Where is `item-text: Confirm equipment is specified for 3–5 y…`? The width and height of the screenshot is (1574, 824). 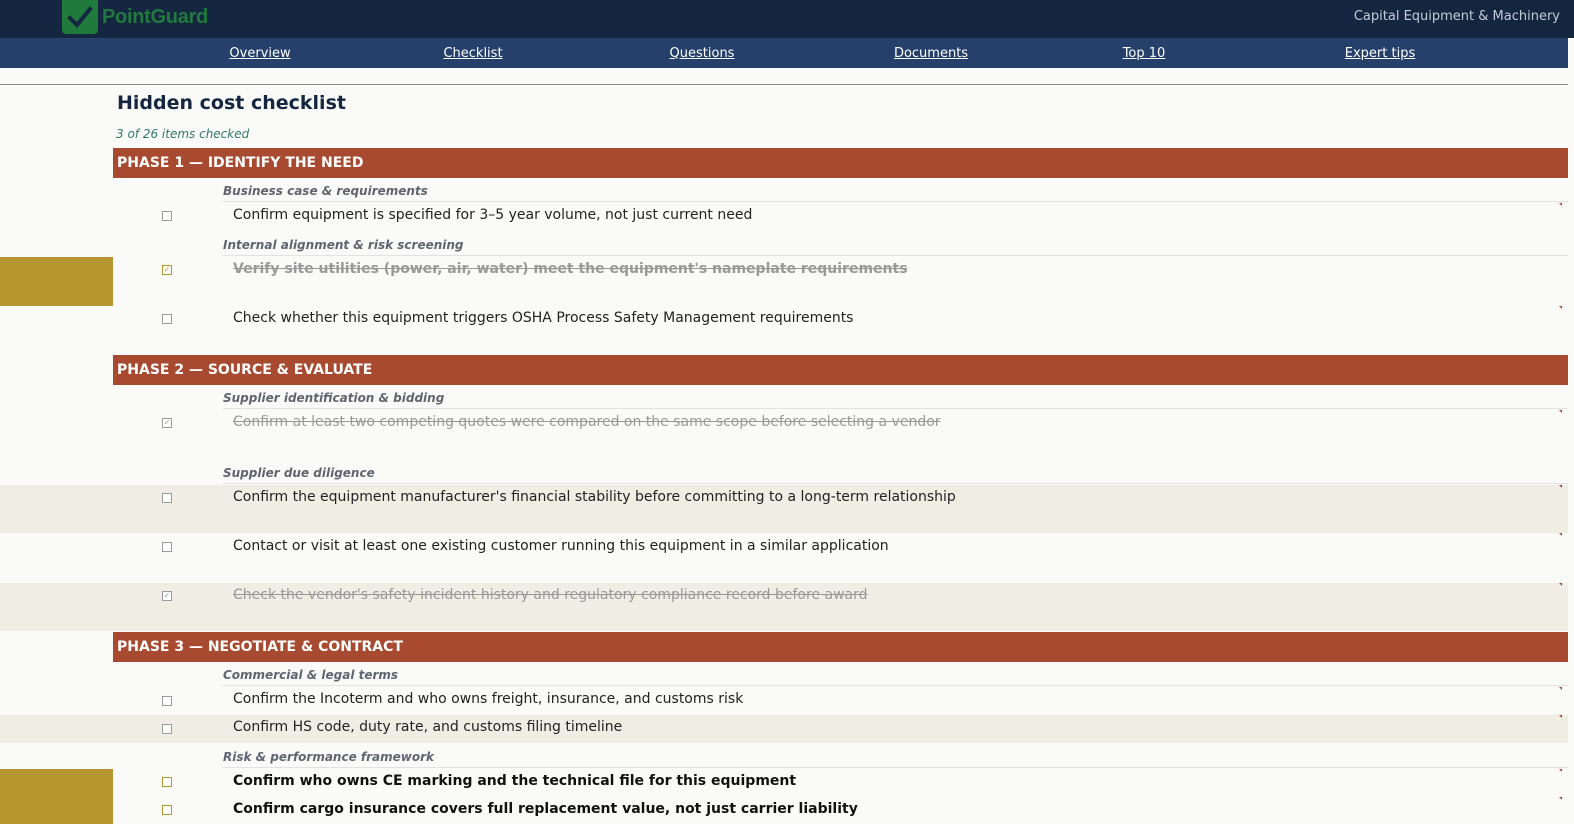 item-text: Confirm equipment is specified for 3–5 y… is located at coordinates (493, 215).